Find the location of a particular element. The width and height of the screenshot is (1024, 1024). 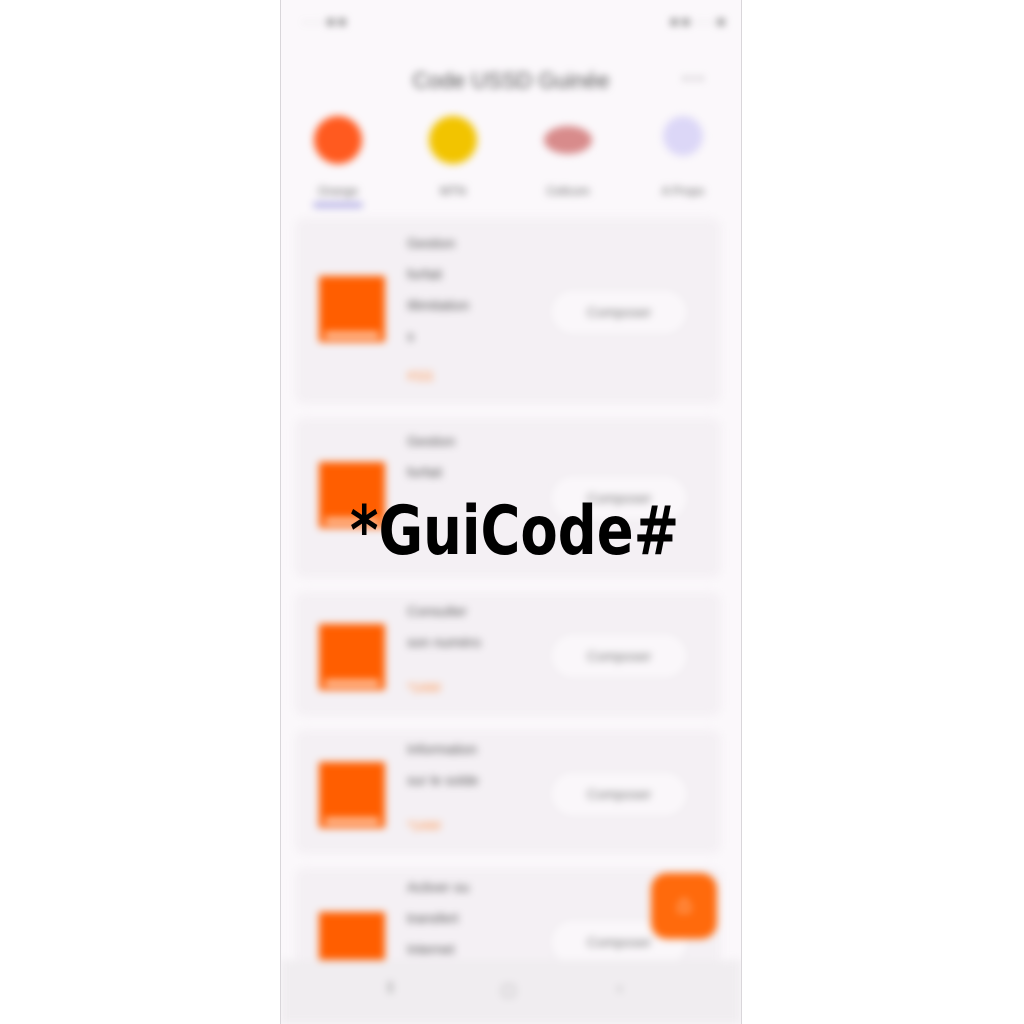

list-item: Information sur le solde *144# Composer is located at coordinates (508, 792).